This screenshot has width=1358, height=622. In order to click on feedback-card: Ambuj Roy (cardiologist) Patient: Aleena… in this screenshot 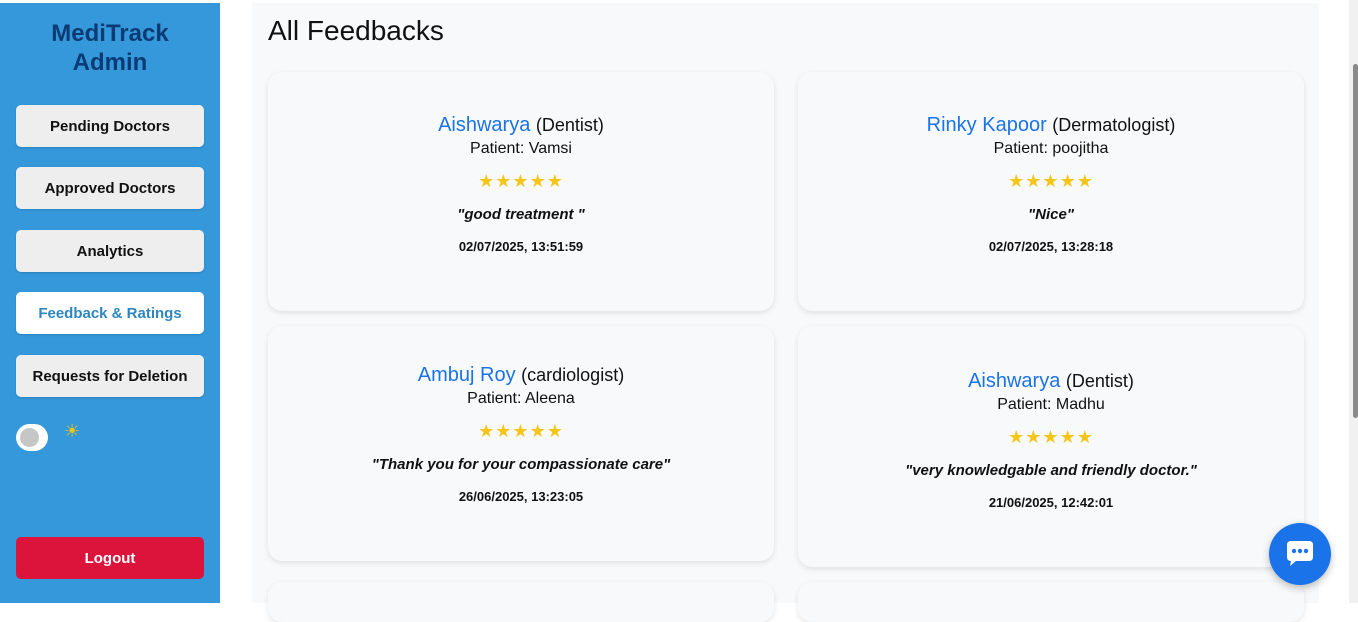, I will do `click(521, 443)`.